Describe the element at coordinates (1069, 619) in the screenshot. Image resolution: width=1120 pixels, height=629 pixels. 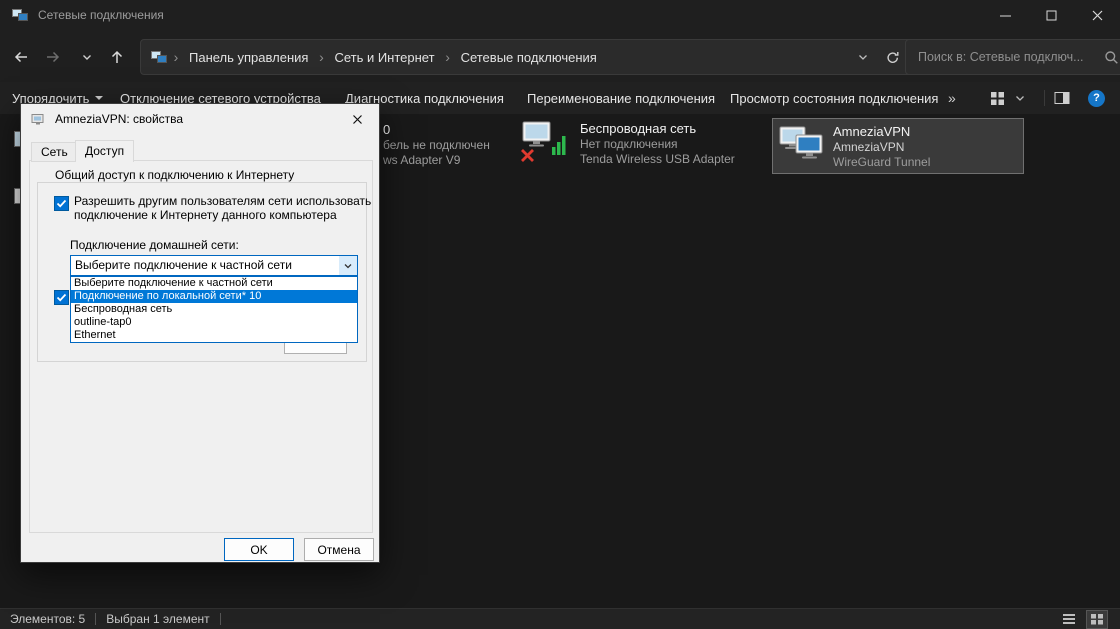
I see `details-view-icon` at that location.